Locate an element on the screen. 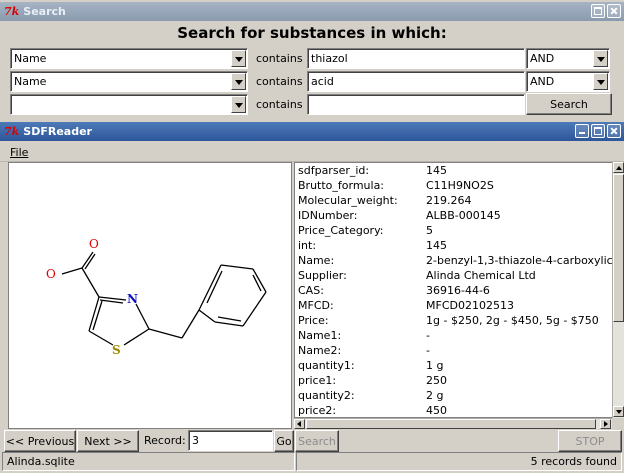 The height and width of the screenshot is (473, 624). search-value-input-2: acid is located at coordinates (416, 81).